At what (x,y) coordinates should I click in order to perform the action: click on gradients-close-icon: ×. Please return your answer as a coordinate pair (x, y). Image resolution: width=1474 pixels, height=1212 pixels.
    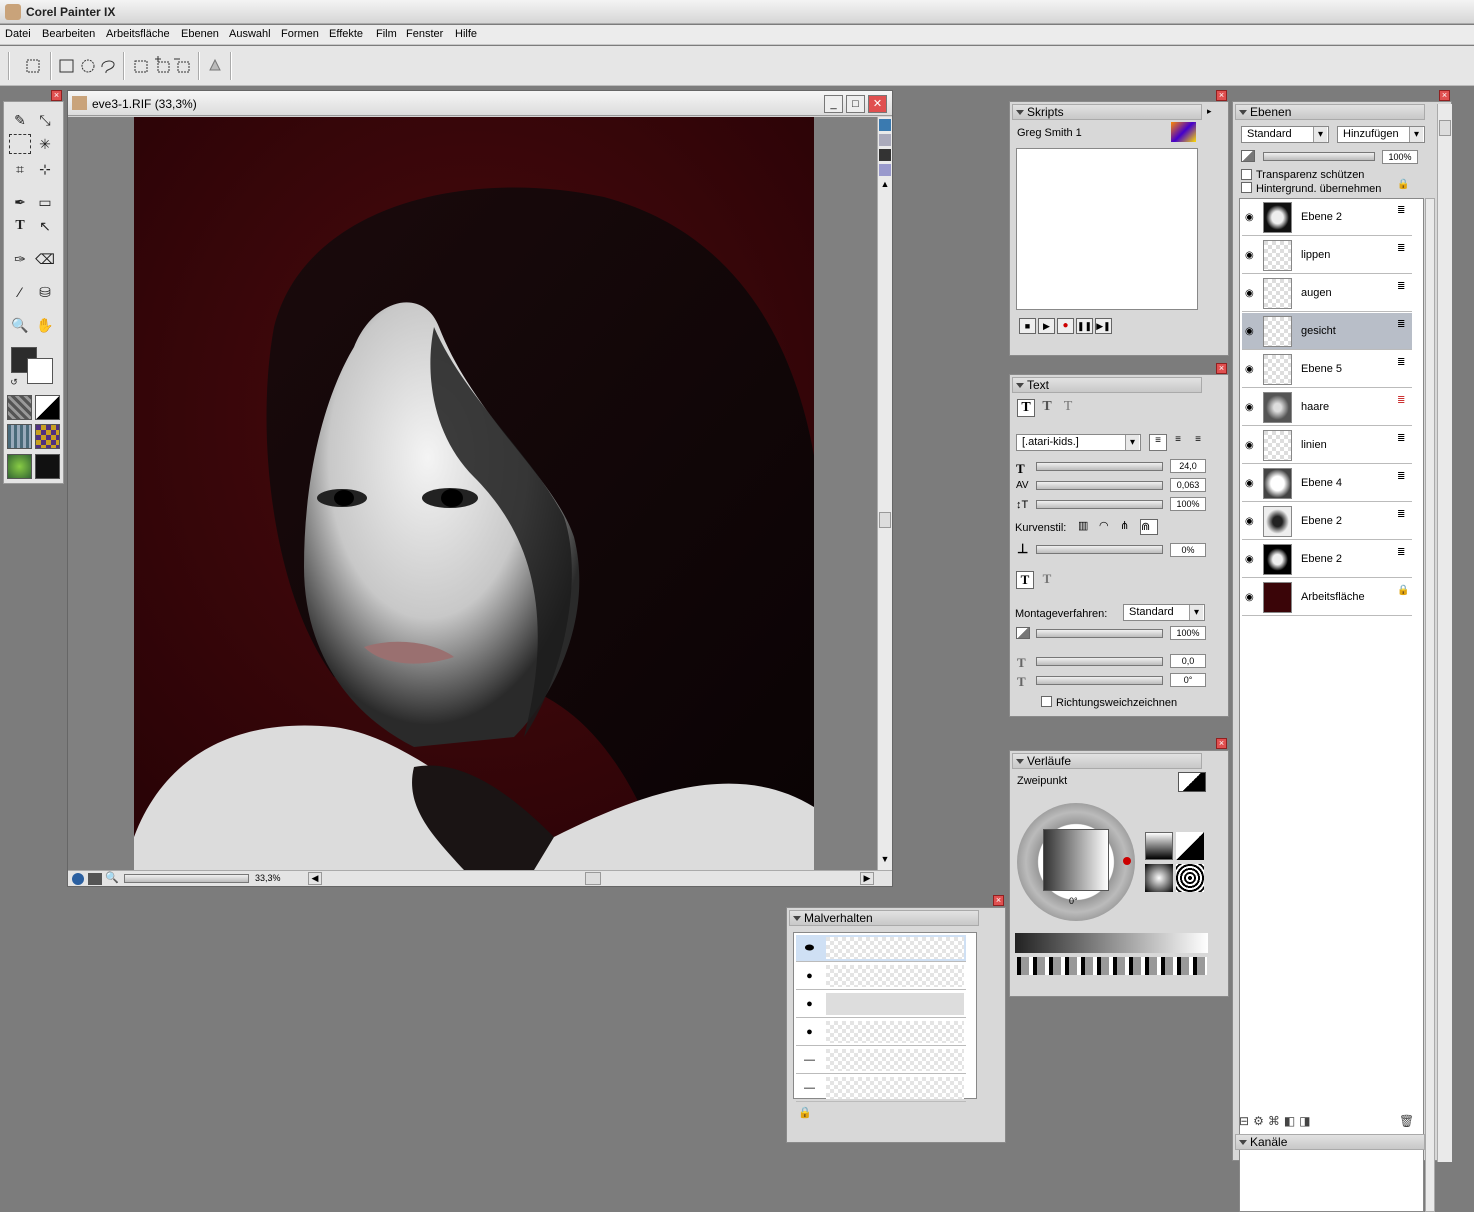
    Looking at the image, I should click on (1221, 743).